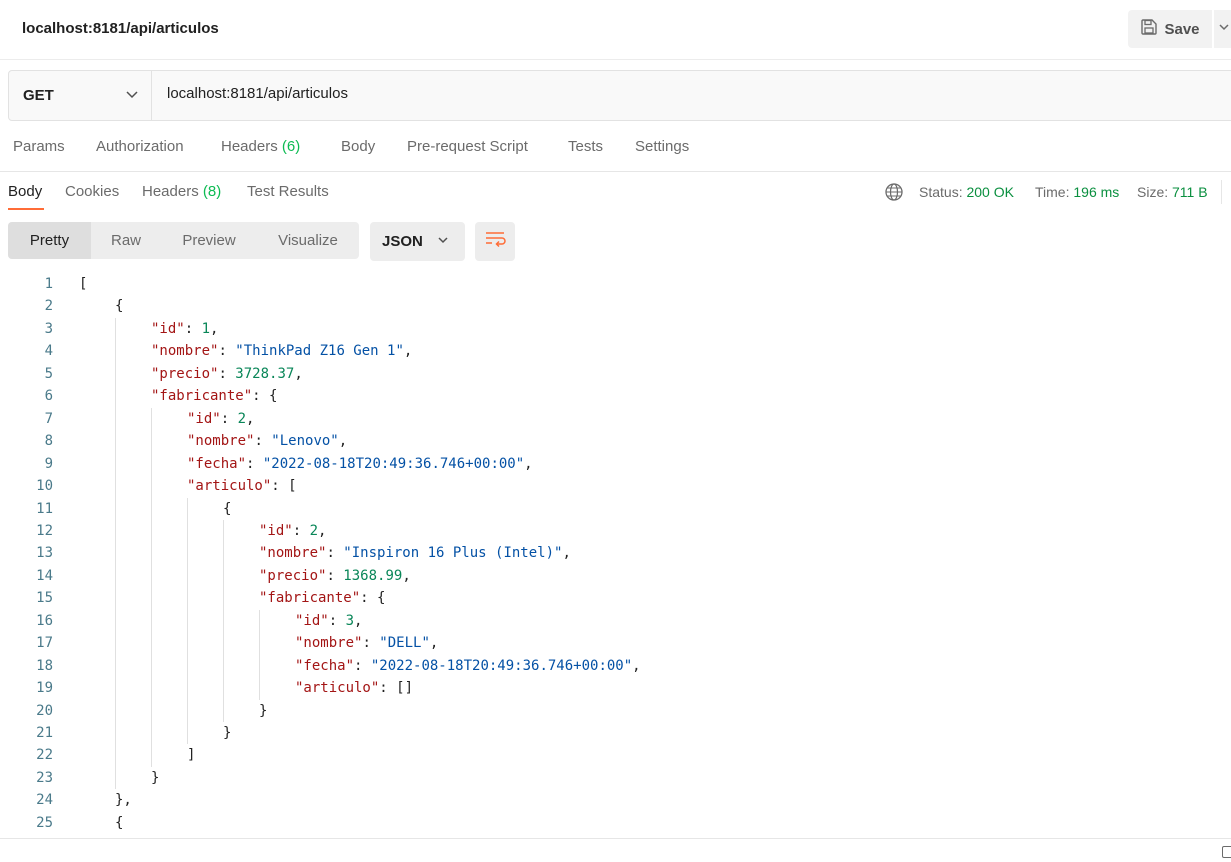  What do you see at coordinates (267, 441) in the screenshot?
I see `code-text: "nombre": "Lenovo",` at bounding box center [267, 441].